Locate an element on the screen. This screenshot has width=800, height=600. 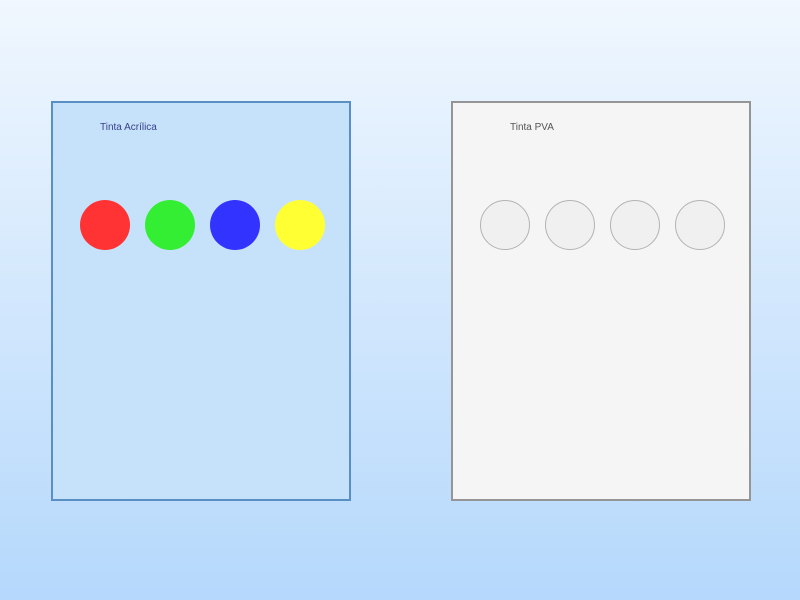
acrylic-swatch-blue is located at coordinates (235, 225).